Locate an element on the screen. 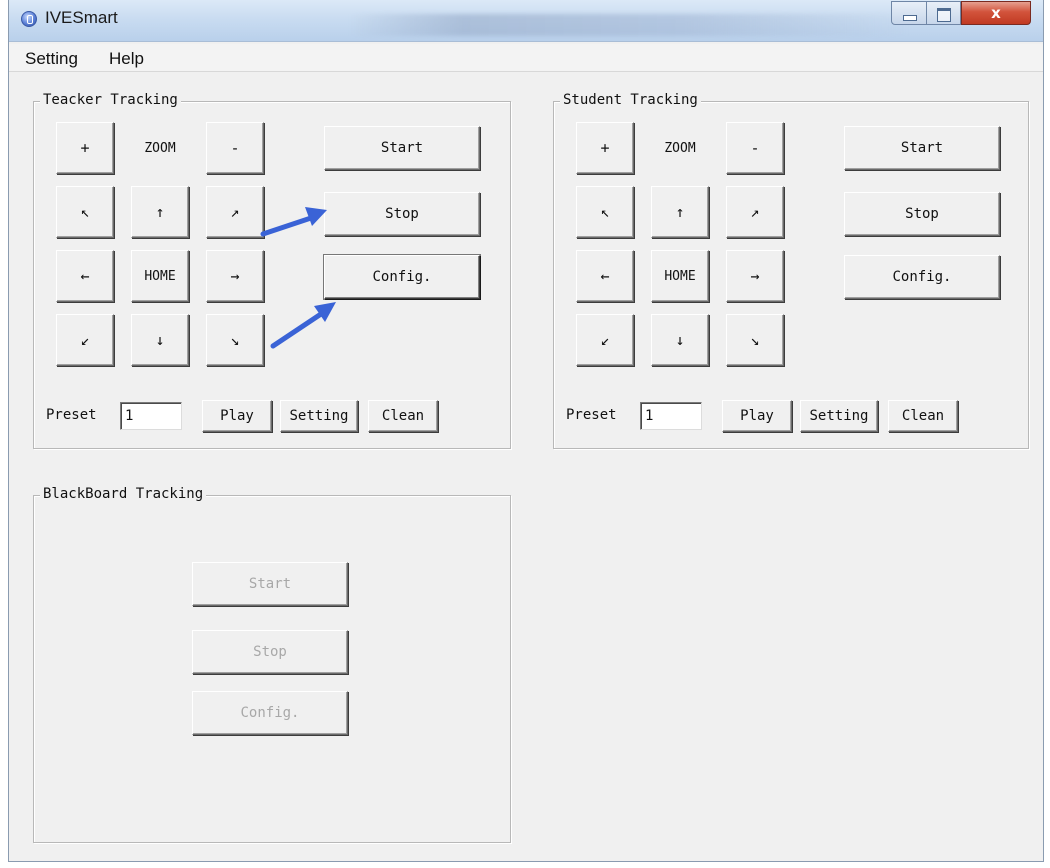 Image resolution: width=1050 pixels, height=868 pixels. annotation-arrow-to-stop is located at coordinates (293, 222).